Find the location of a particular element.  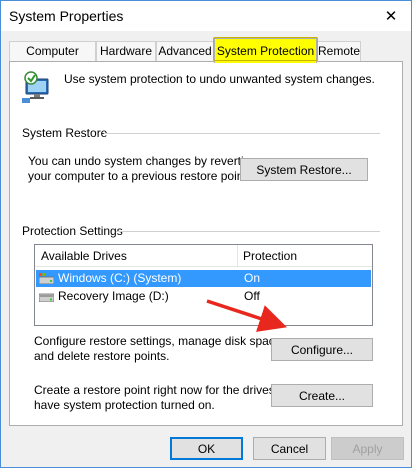

protection-settings-group-title: Protection Settings is located at coordinates (74, 231).